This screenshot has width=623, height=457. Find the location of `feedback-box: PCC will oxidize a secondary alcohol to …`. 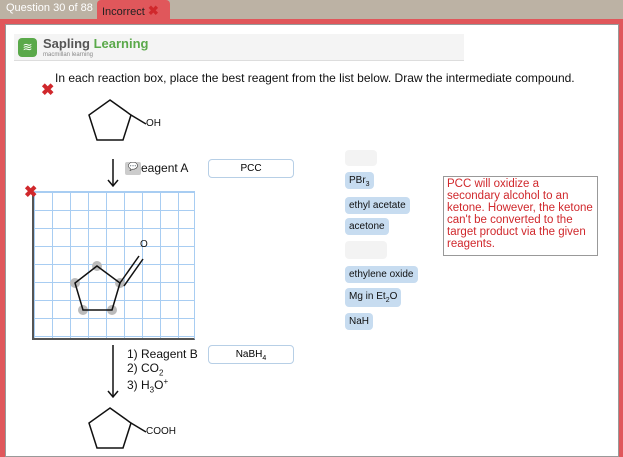

feedback-box: PCC will oxidize a secondary alcohol to … is located at coordinates (520, 216).